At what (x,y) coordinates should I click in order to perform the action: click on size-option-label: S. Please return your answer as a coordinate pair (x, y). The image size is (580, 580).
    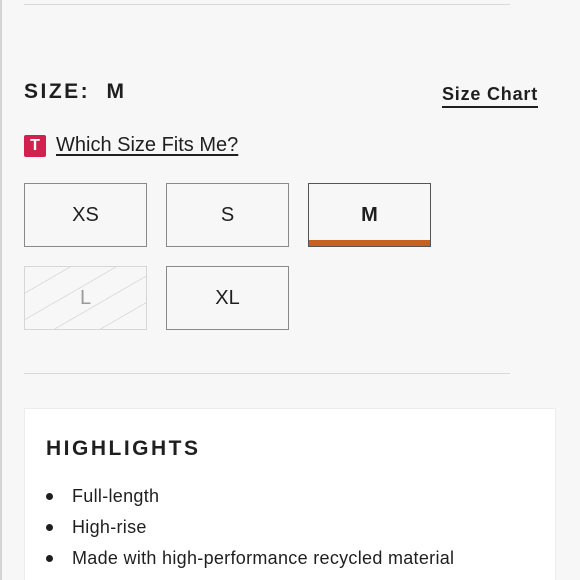
    Looking at the image, I should click on (227, 214).